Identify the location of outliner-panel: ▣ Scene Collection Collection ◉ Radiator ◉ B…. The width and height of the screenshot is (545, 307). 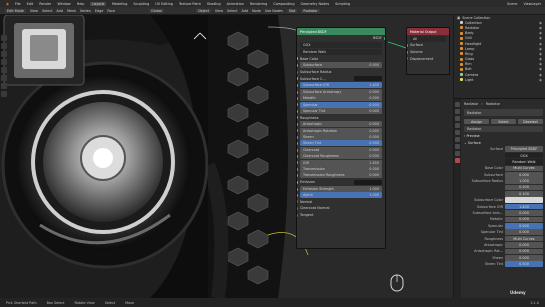
(499, 57).